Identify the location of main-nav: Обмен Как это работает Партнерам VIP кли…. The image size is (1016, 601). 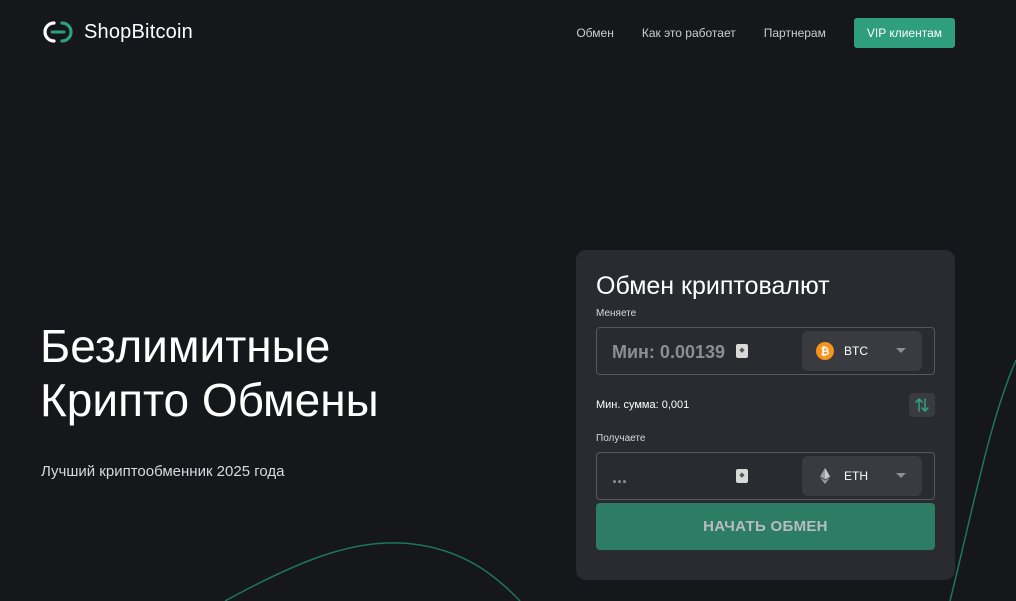
(765, 33).